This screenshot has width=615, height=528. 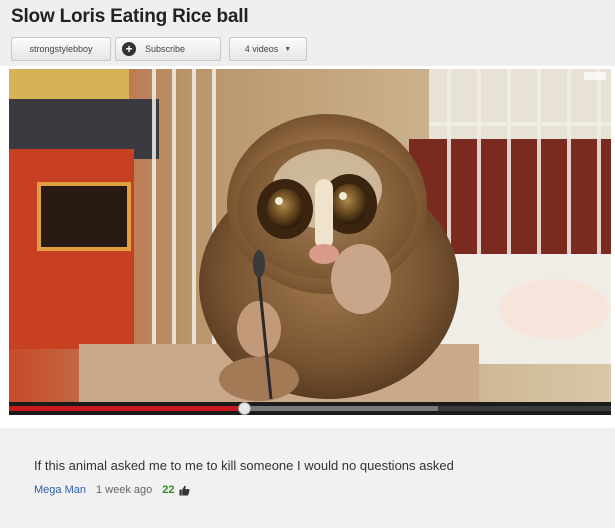 What do you see at coordinates (244, 408) in the screenshot?
I see `progress-scrubber-handle` at bounding box center [244, 408].